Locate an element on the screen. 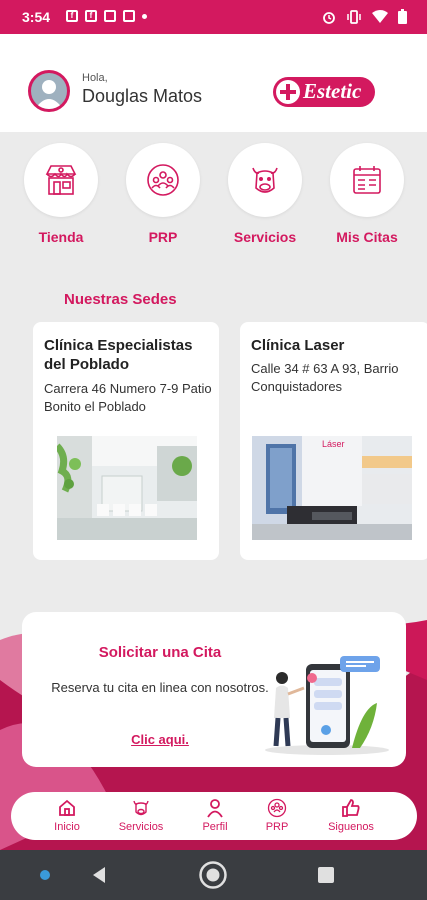  category-prp: PRP is located at coordinates (163, 194).